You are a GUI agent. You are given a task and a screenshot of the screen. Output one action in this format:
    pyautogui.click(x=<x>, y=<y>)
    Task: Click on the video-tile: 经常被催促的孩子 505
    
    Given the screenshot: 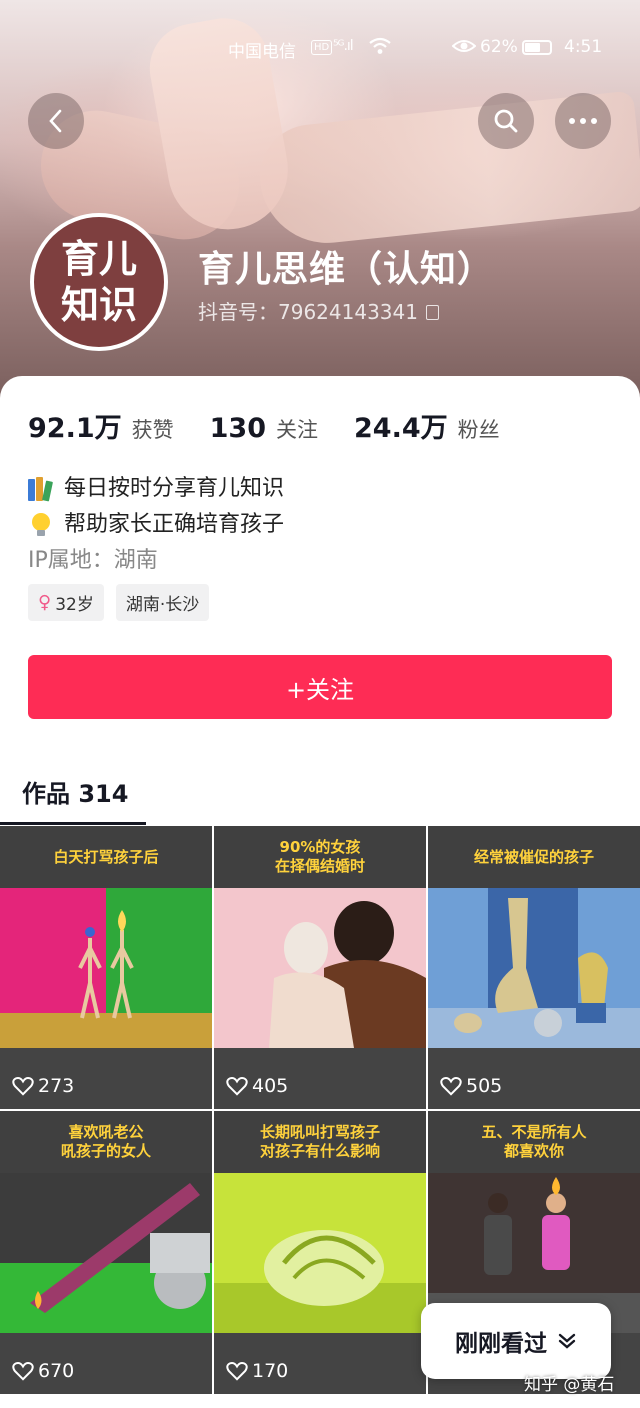 What is the action you would take?
    pyautogui.click(x=534, y=967)
    